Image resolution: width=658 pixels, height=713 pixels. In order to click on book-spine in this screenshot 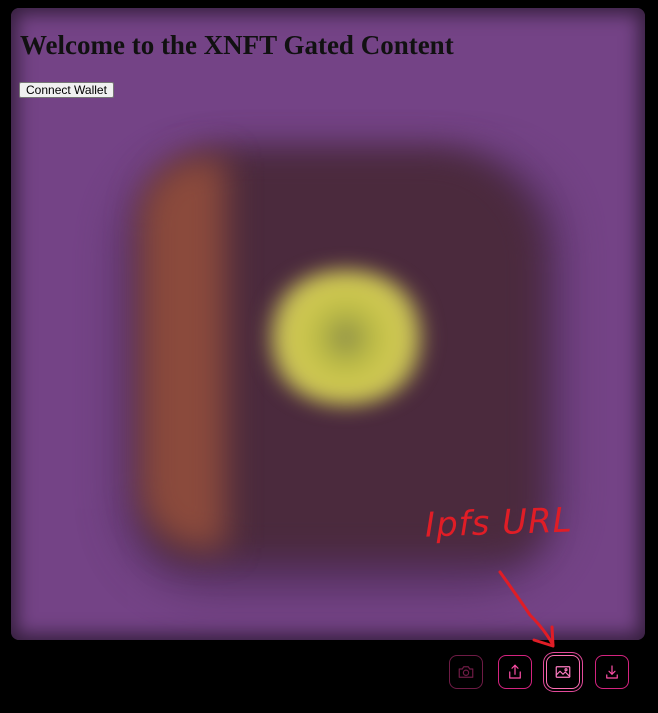, I will do `click(183, 353)`.